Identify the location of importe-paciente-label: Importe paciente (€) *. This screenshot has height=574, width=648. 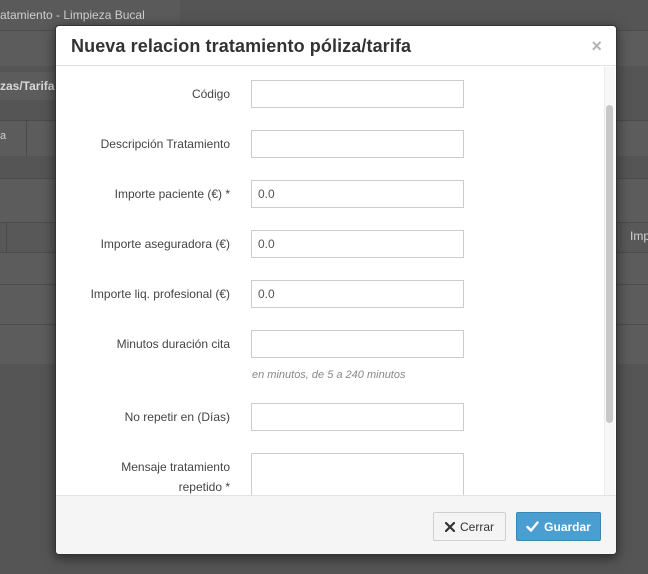
(172, 194).